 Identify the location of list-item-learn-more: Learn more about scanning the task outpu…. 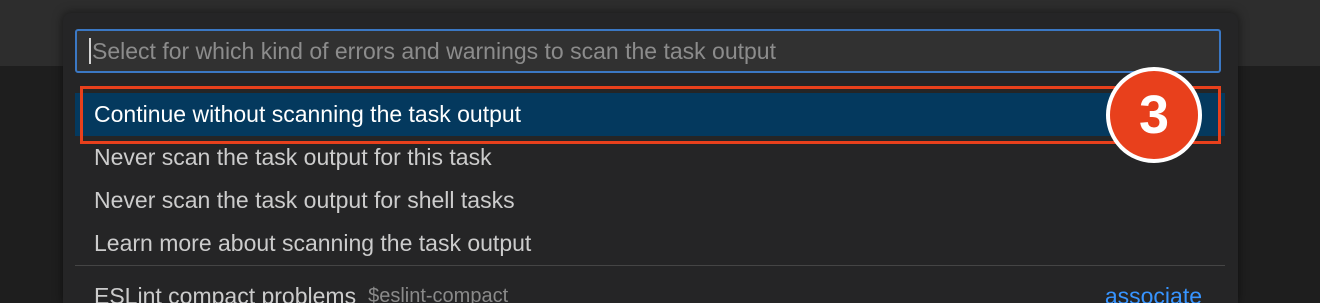
(650, 243).